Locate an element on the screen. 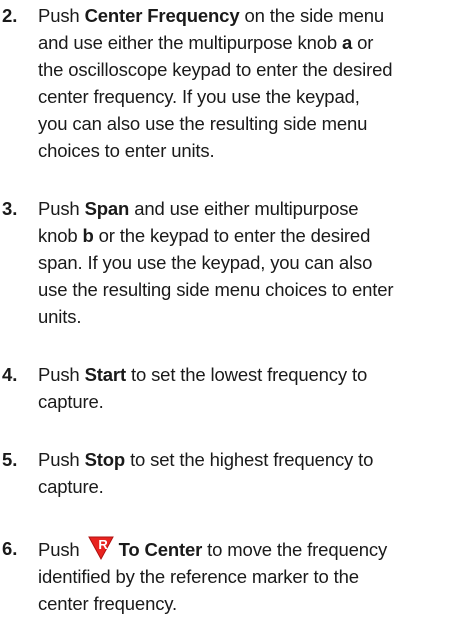 The image size is (466, 625). text-run: to move the frequency is located at coordinates (295, 549).